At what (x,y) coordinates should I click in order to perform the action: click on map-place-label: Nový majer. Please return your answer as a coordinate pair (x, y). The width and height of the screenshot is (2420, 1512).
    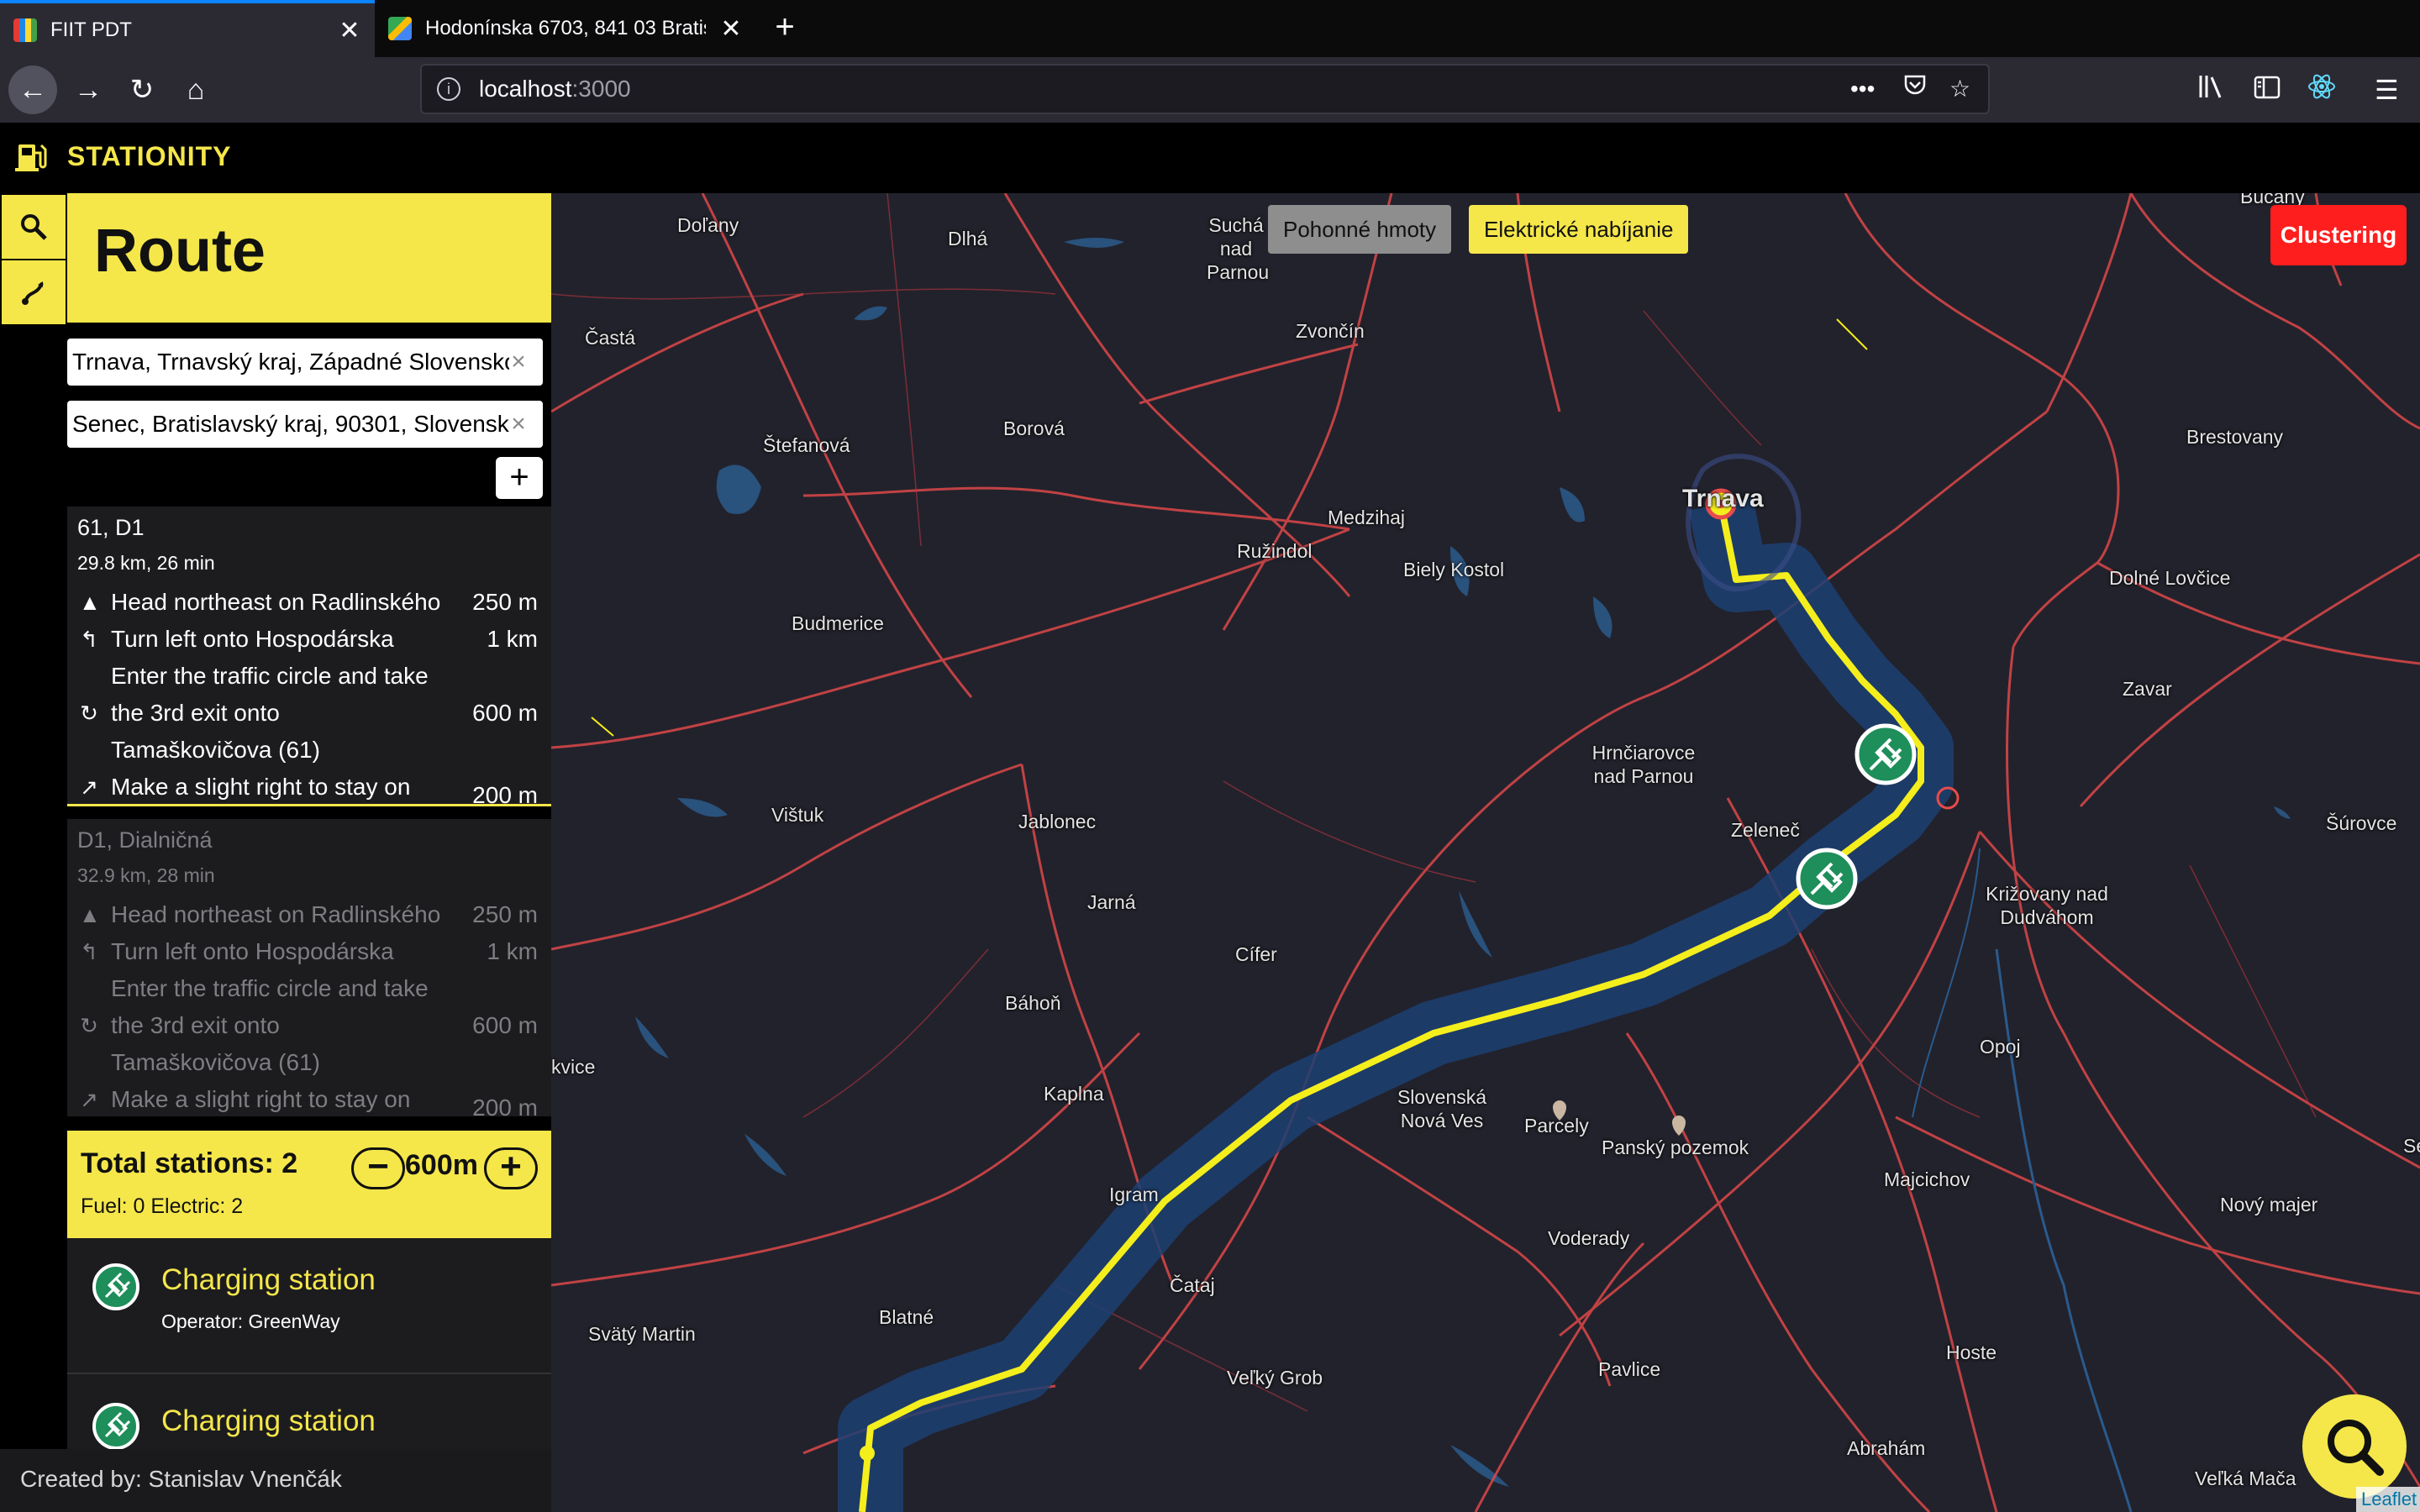
    Looking at the image, I should click on (2269, 1204).